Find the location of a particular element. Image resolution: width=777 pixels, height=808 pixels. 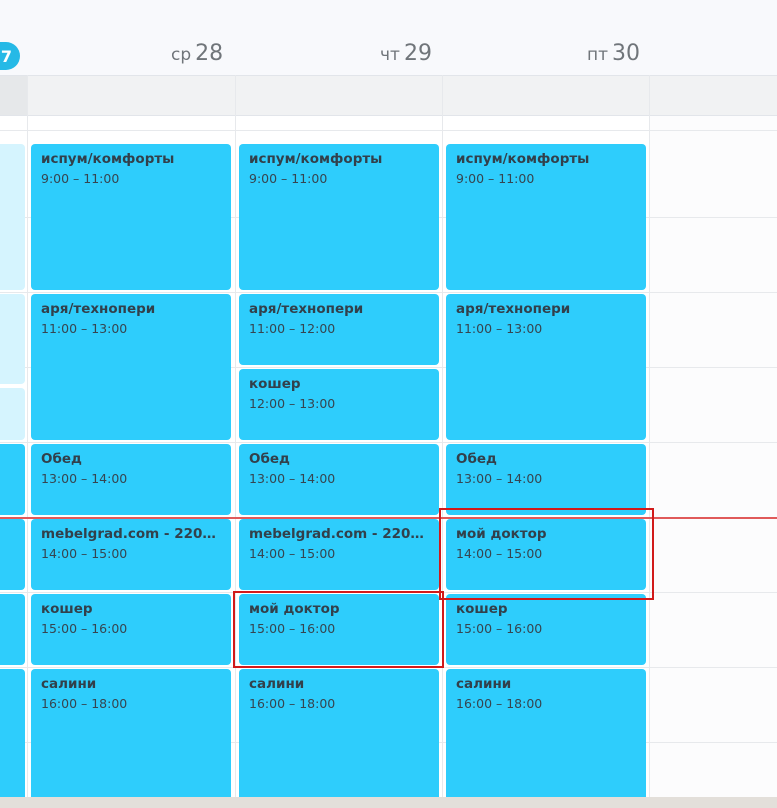

day-header-thu: чт 29 is located at coordinates (406, 53).